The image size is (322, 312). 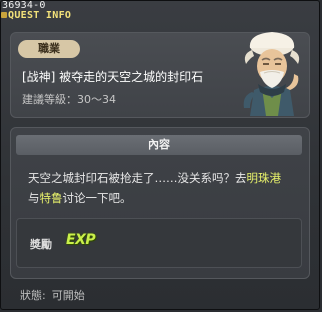 What do you see at coordinates (113, 77) in the screenshot?
I see `quest-name: [战神] 被夺走的天空之城的封印石` at bounding box center [113, 77].